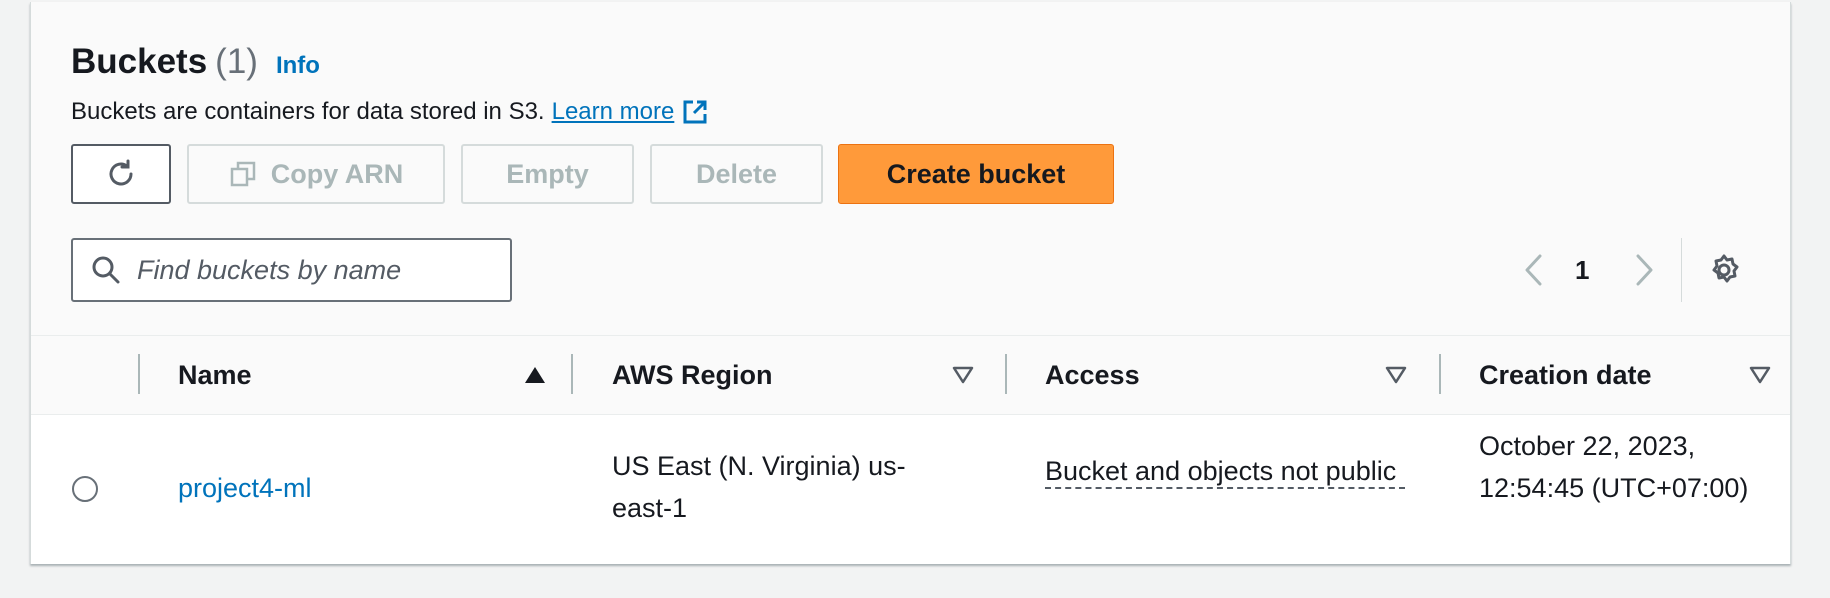 This screenshot has height=598, width=1830. I want to click on next-page-button, so click(1644, 270).